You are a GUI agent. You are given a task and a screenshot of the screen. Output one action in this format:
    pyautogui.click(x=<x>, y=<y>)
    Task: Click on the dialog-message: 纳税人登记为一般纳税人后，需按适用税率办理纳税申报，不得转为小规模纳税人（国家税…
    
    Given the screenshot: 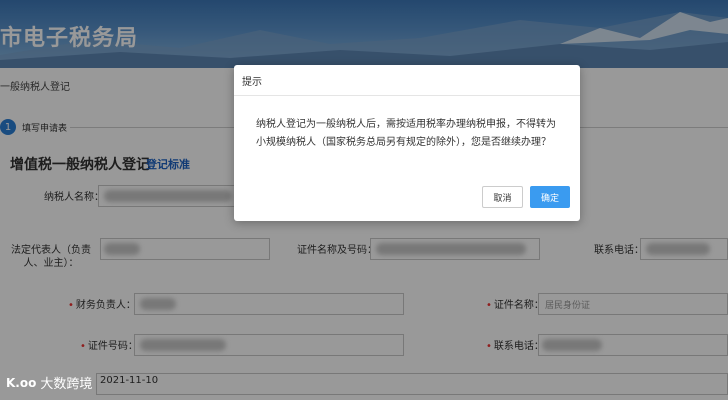 What is the action you would take?
    pyautogui.click(x=406, y=133)
    